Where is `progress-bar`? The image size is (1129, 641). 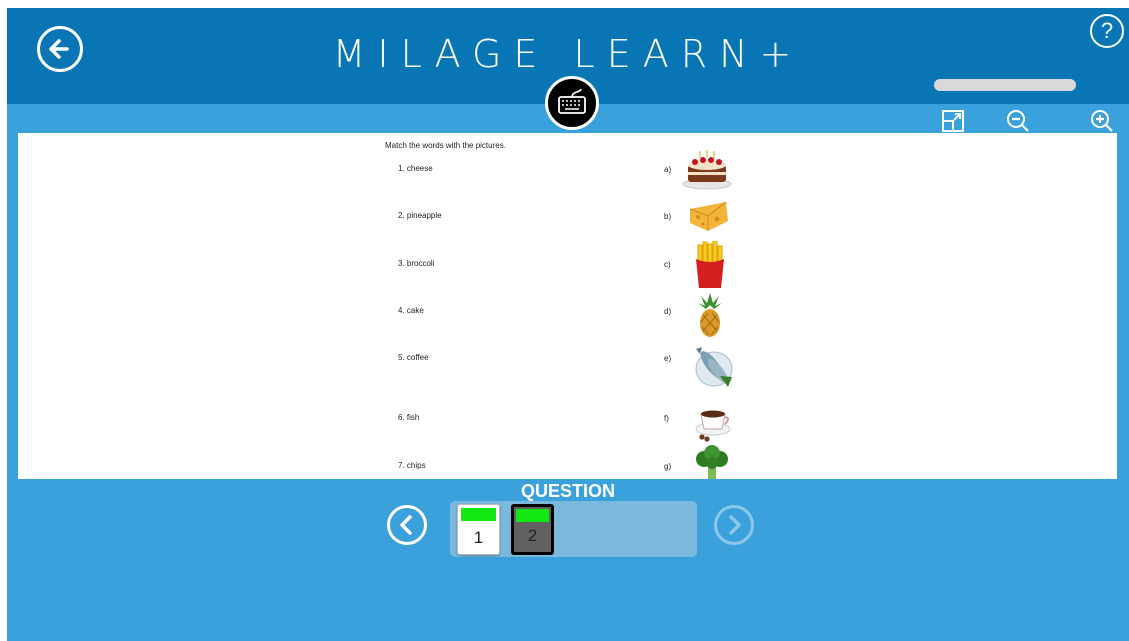 progress-bar is located at coordinates (1005, 85).